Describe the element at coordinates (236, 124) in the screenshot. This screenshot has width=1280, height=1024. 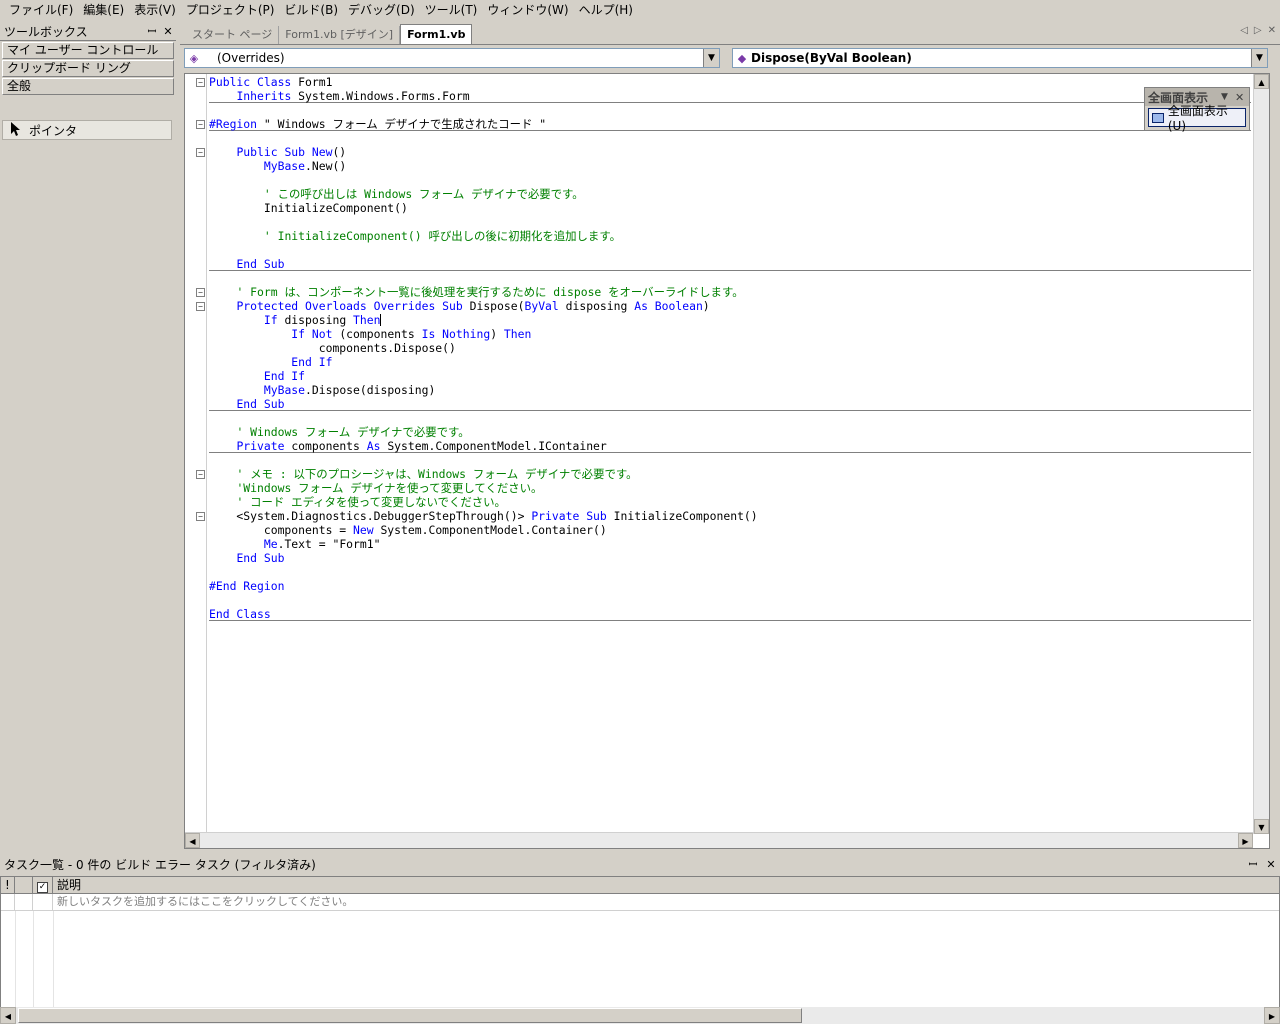
I see `code-keyword: #Region` at that location.